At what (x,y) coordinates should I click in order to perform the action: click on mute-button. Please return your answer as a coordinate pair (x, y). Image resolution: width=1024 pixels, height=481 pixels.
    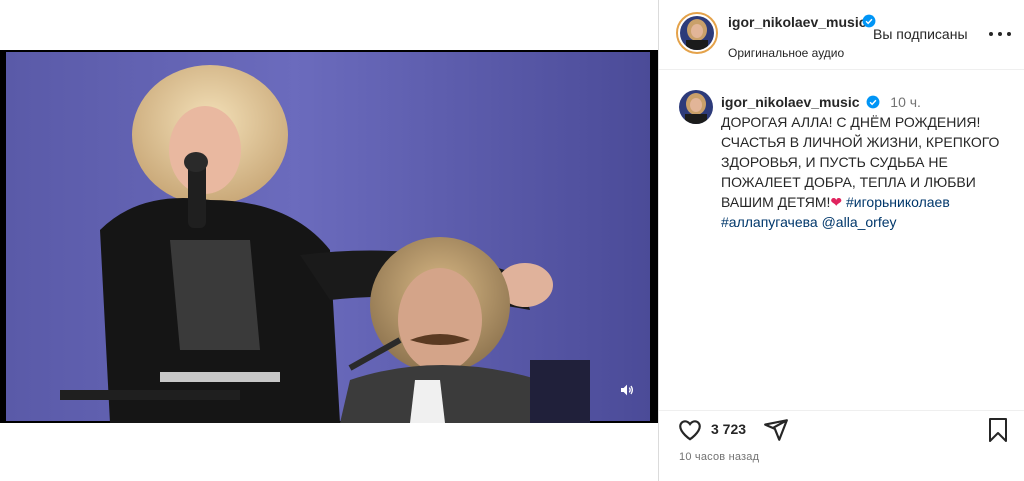
    Looking at the image, I should click on (627, 390).